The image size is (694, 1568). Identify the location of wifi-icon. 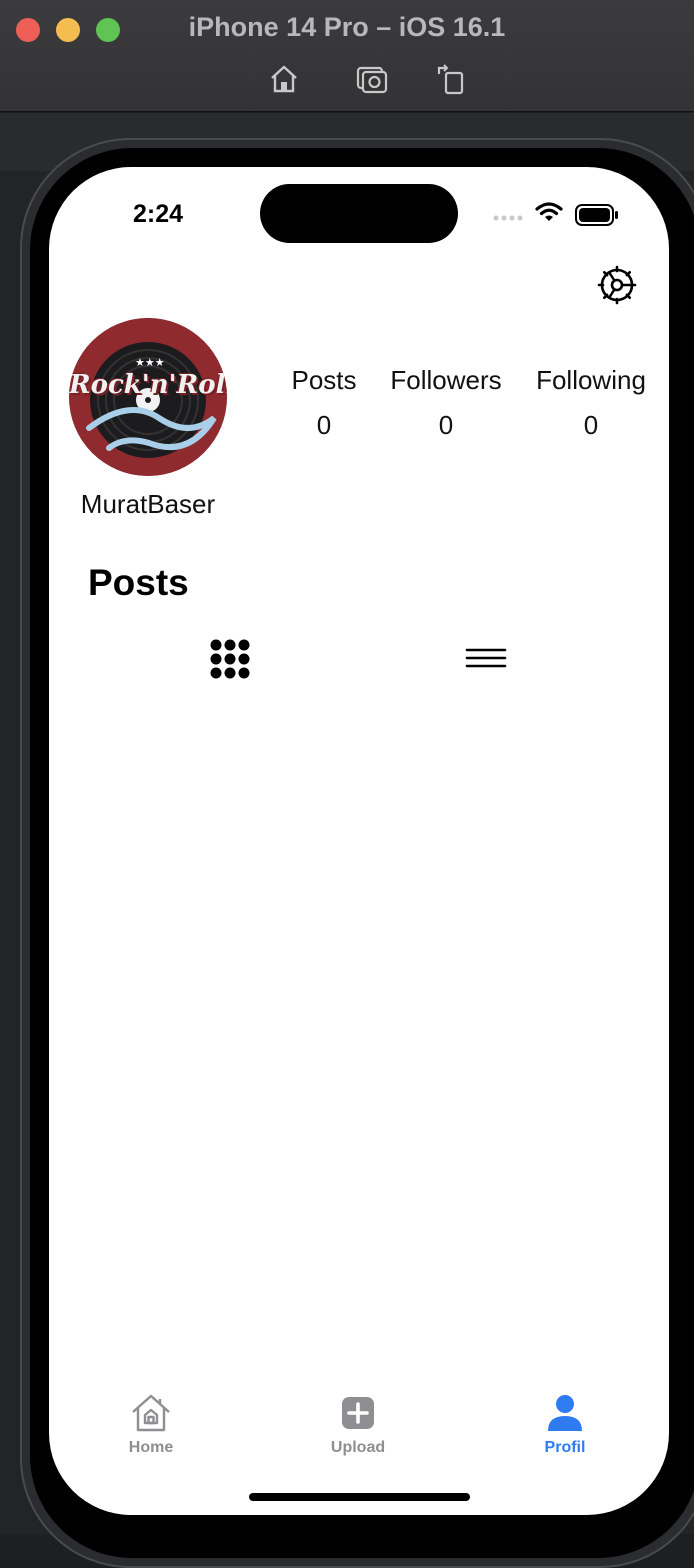
(549, 211).